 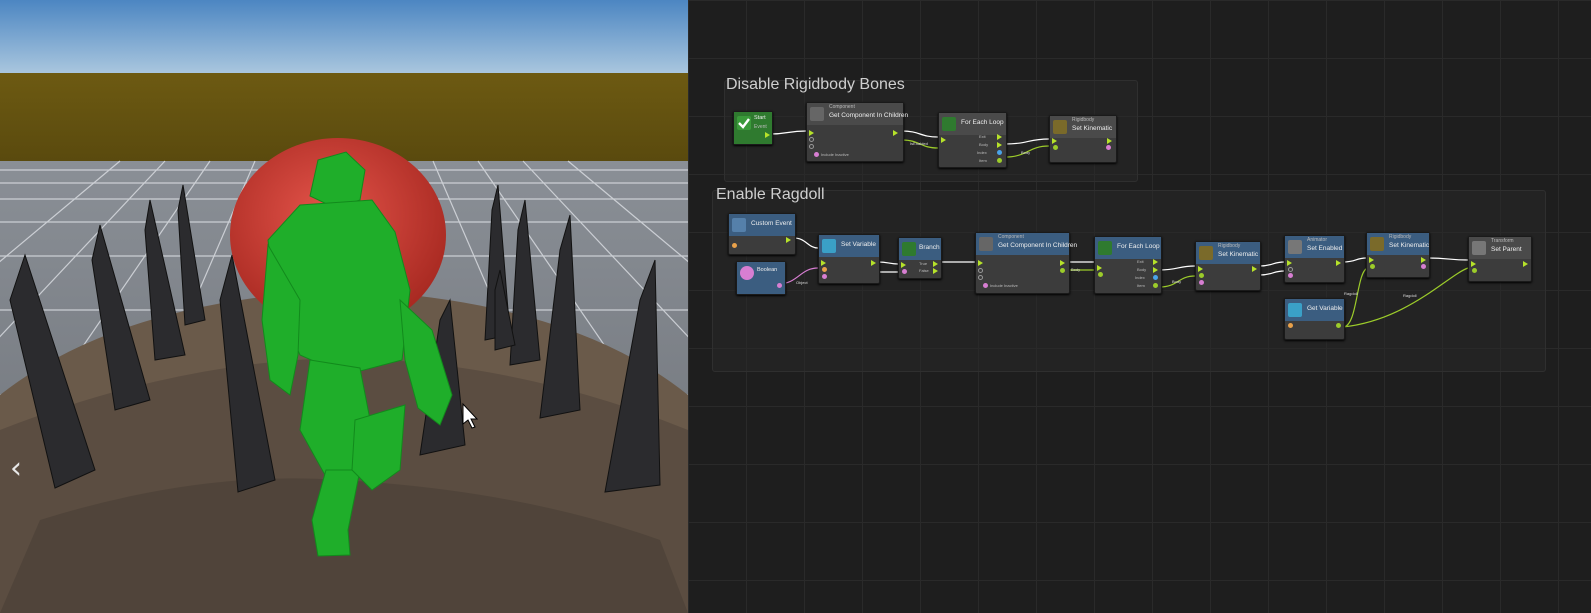 What do you see at coordinates (771, 223) in the screenshot?
I see `node-title: Custom Event` at bounding box center [771, 223].